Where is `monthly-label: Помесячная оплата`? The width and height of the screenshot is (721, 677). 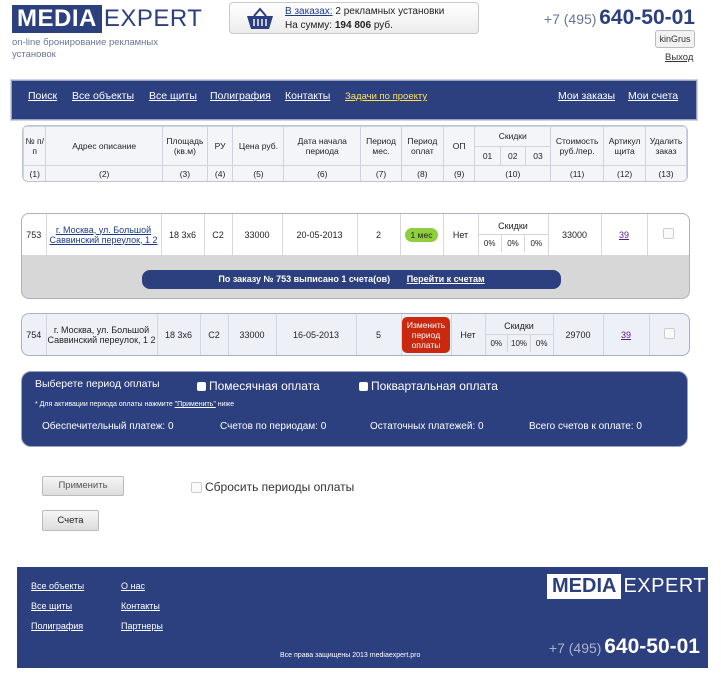 monthly-label: Помесячная оплата is located at coordinates (264, 386).